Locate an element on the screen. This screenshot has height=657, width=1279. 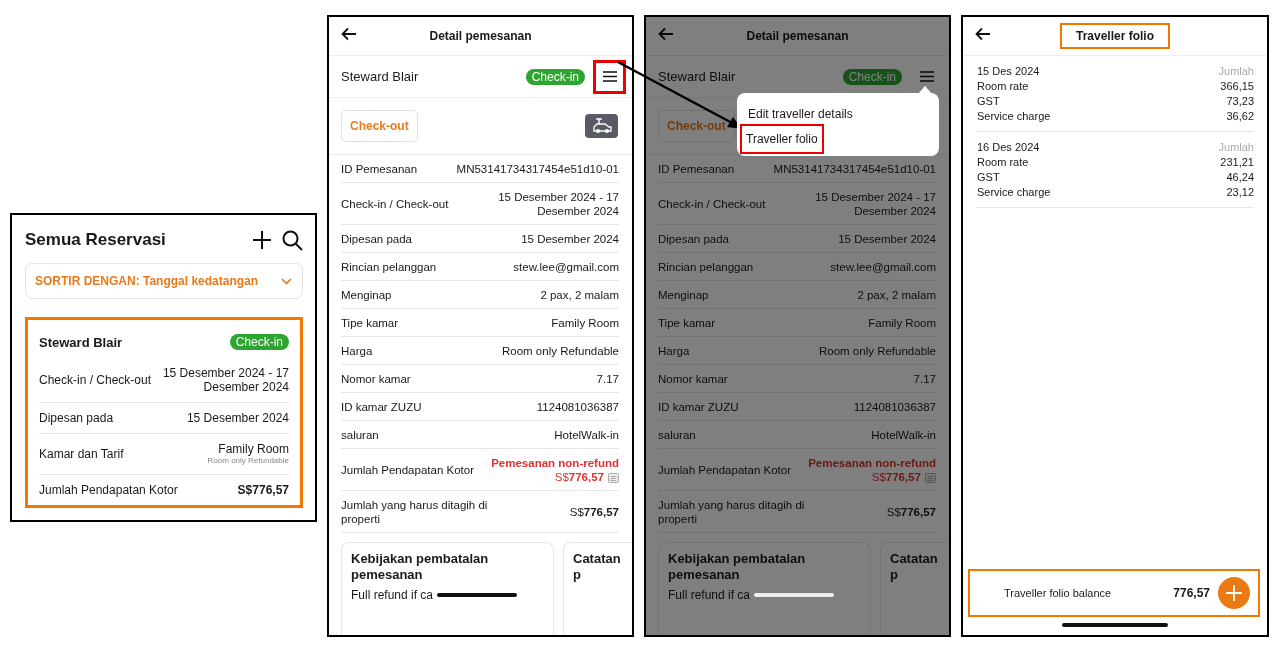
folio-date: 16 Des 2024 is located at coordinates (1008, 147).